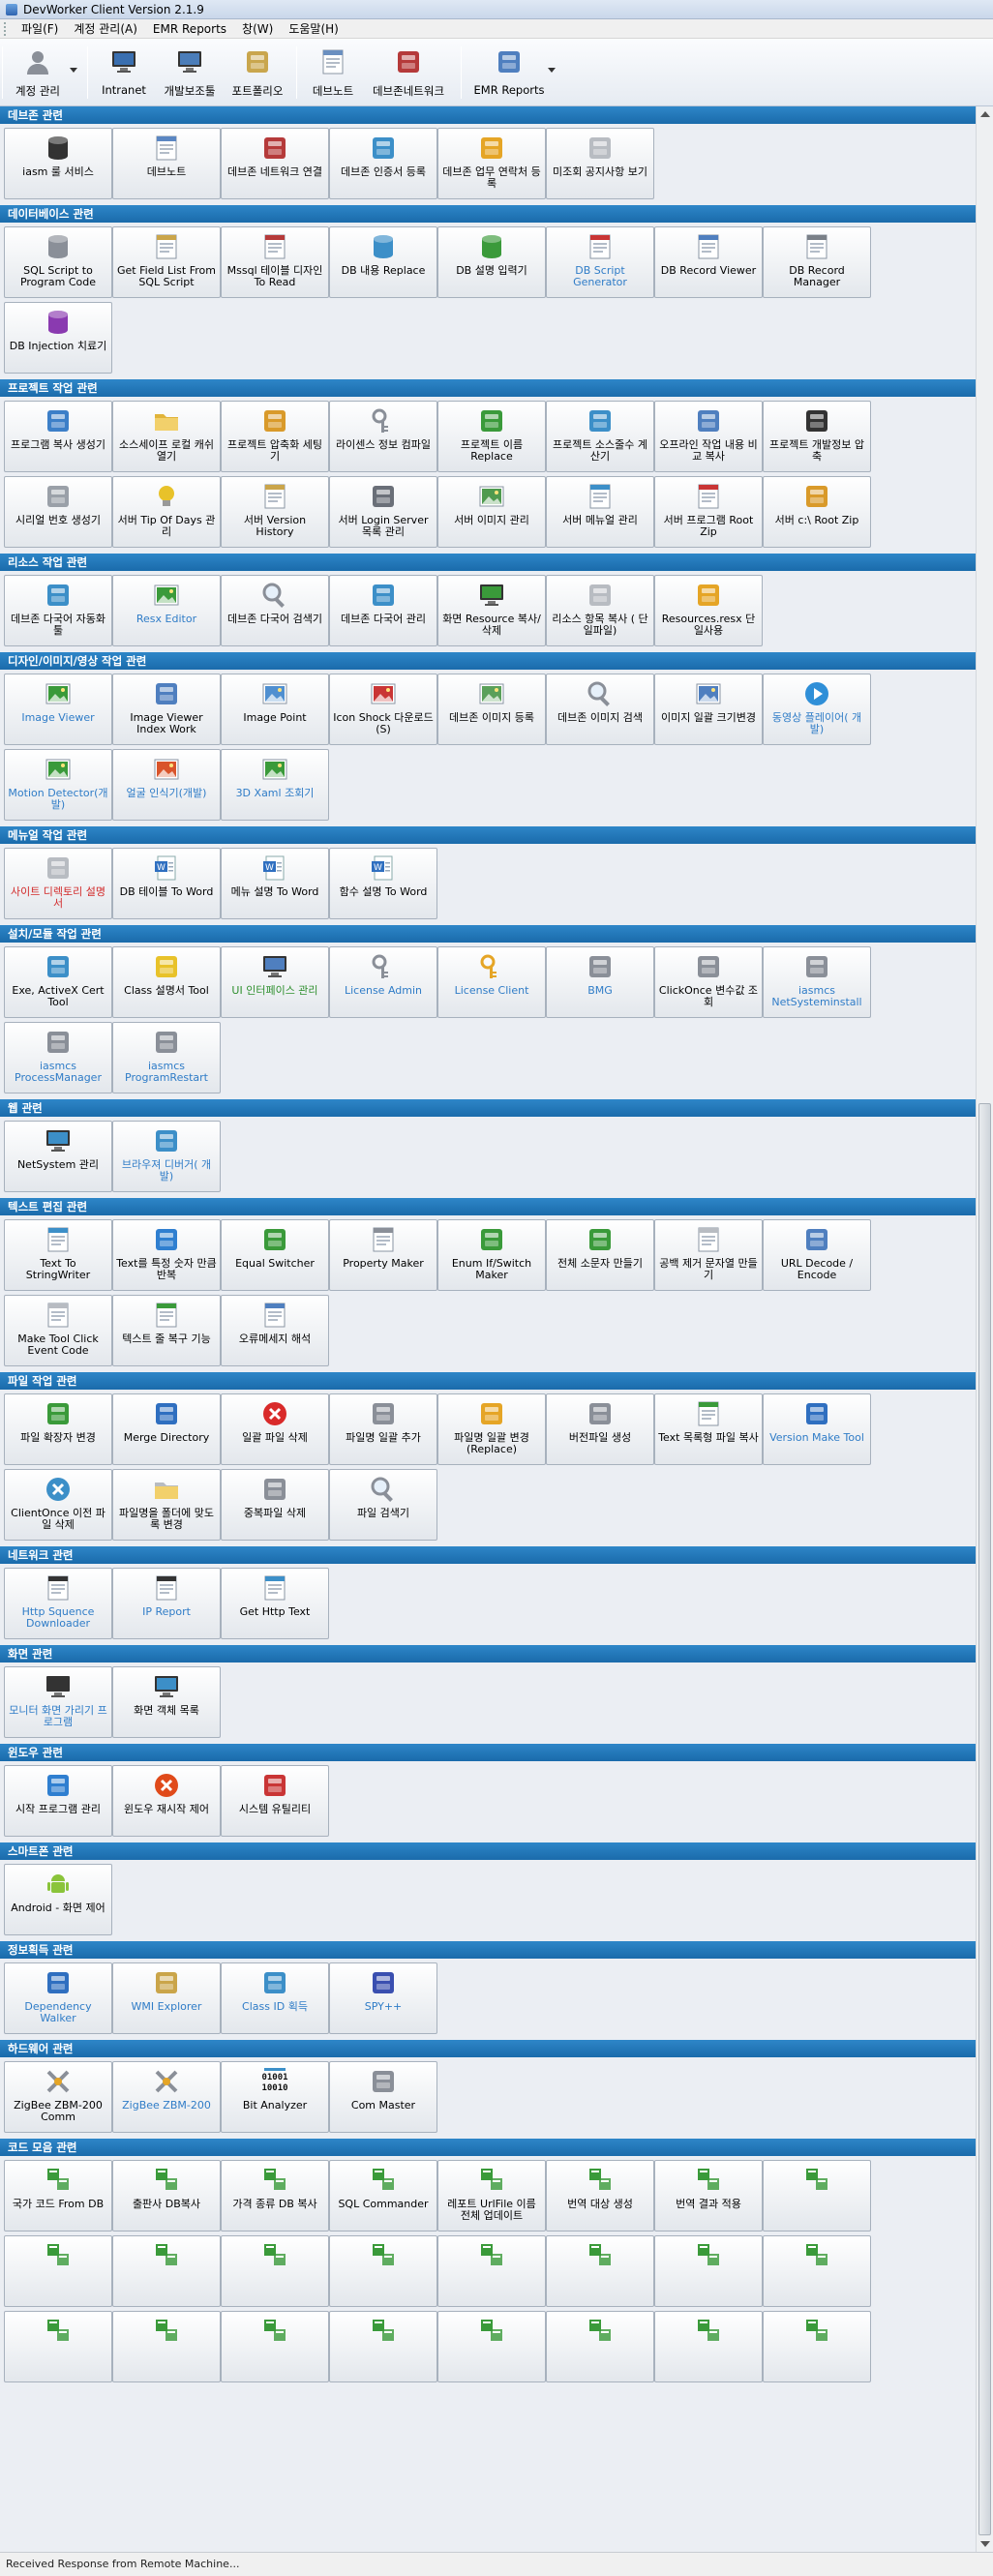 Image resolution: width=993 pixels, height=2576 pixels. I want to click on tool-button: DB Record Manager, so click(817, 262).